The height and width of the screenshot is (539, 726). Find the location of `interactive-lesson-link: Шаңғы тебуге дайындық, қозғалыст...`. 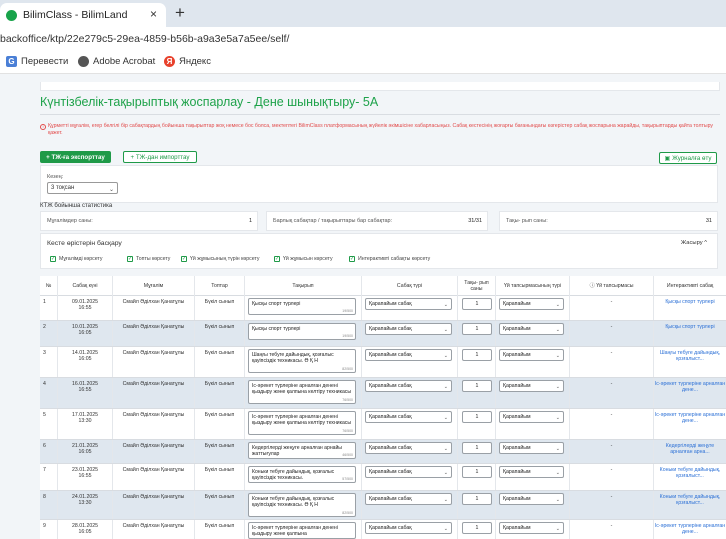

interactive-lesson-link: Шаңғы тебуге дайындық, қозғалыст... is located at coordinates (690, 362).